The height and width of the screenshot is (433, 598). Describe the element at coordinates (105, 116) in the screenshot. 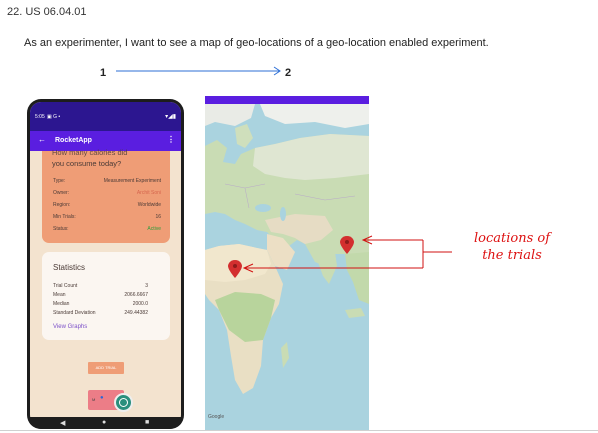

I see `status-bar: 5:05 ▣ G • ▾◢▮` at that location.